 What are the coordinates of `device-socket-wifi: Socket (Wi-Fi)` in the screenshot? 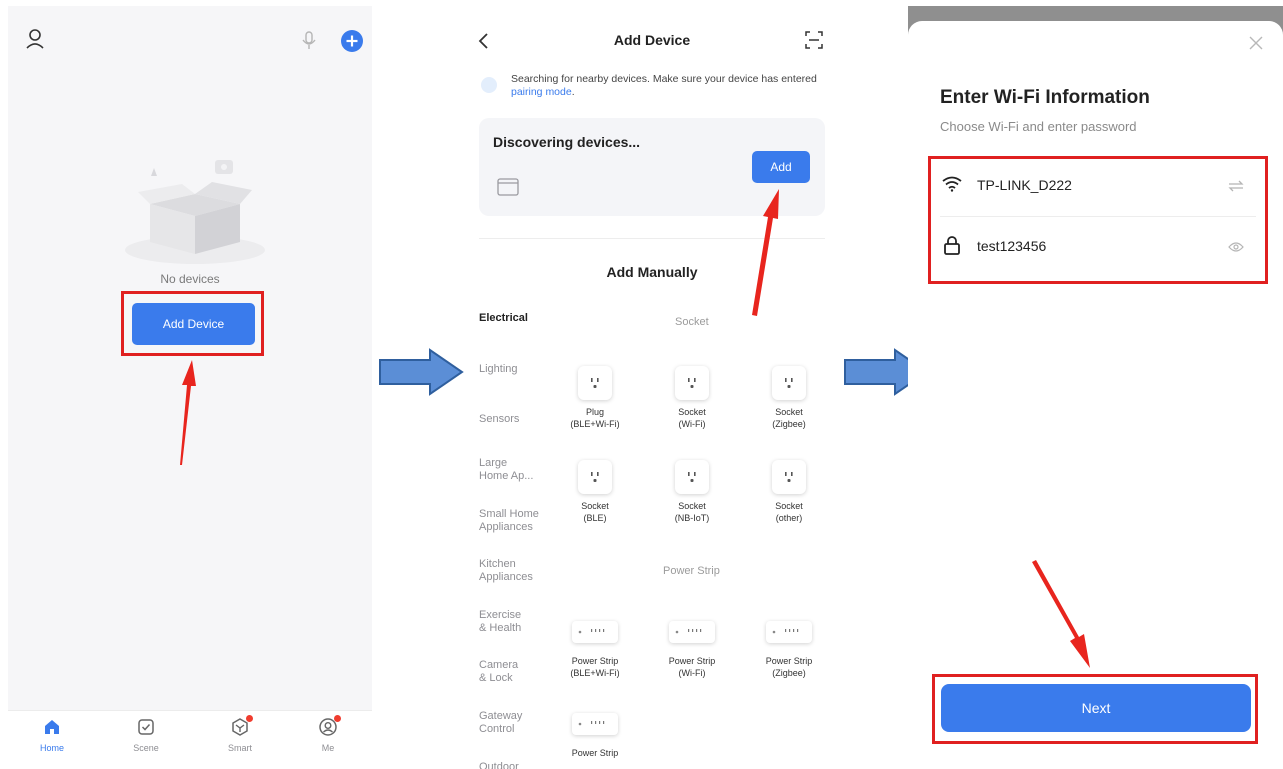 It's located at (692, 398).